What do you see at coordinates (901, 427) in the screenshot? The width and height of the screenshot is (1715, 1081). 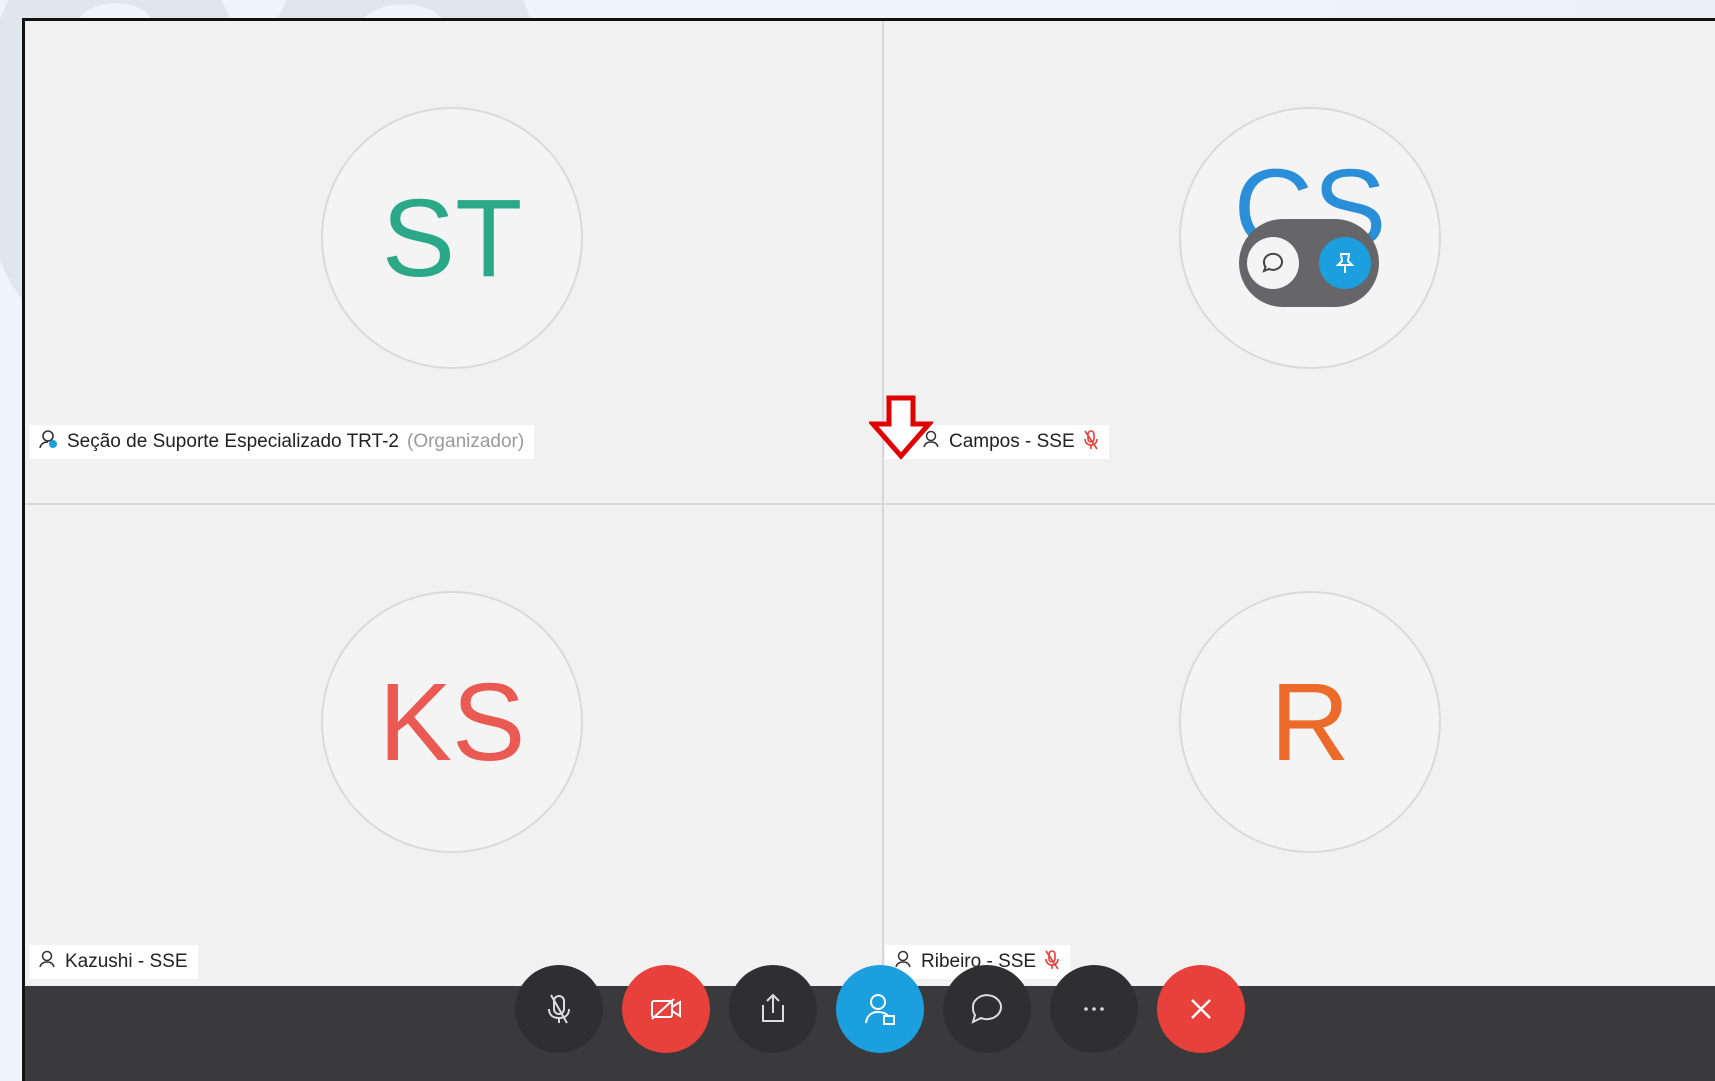 I see `arrow-down-icon` at bounding box center [901, 427].